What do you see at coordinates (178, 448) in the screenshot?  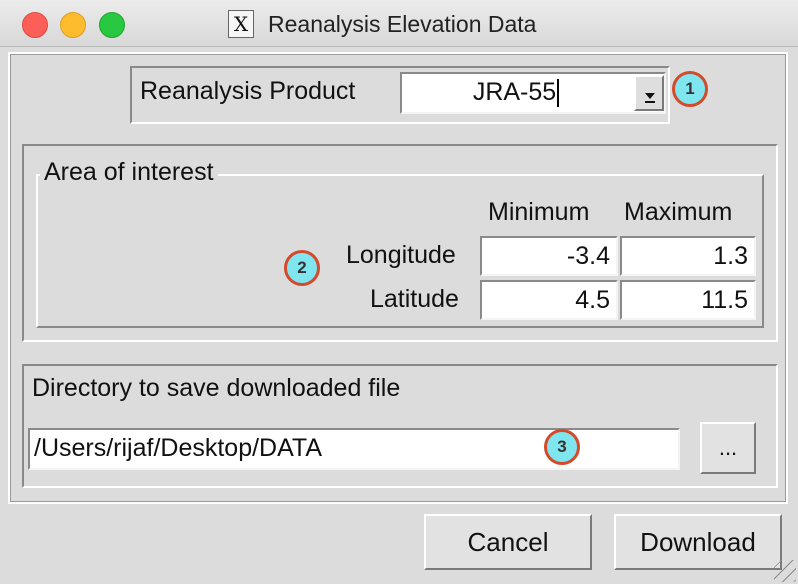 I see `directory-value: /Users/rijaf/Desktop/DATA` at bounding box center [178, 448].